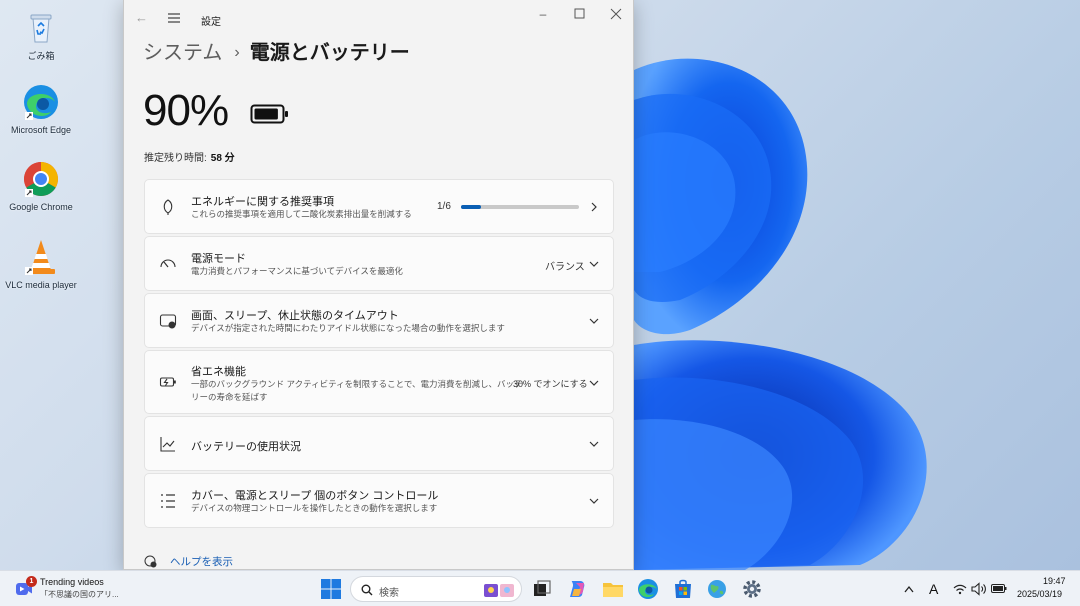 The width and height of the screenshot is (1080, 606). What do you see at coordinates (41, 56) in the screenshot?
I see `desktop-icon-label: ごみ箱` at bounding box center [41, 56].